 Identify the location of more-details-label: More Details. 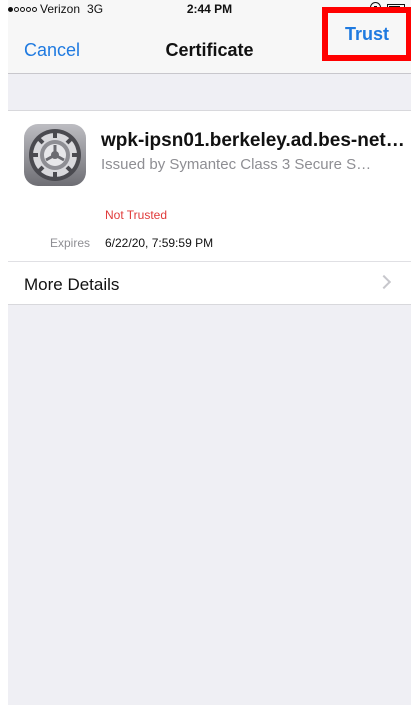
(72, 284).